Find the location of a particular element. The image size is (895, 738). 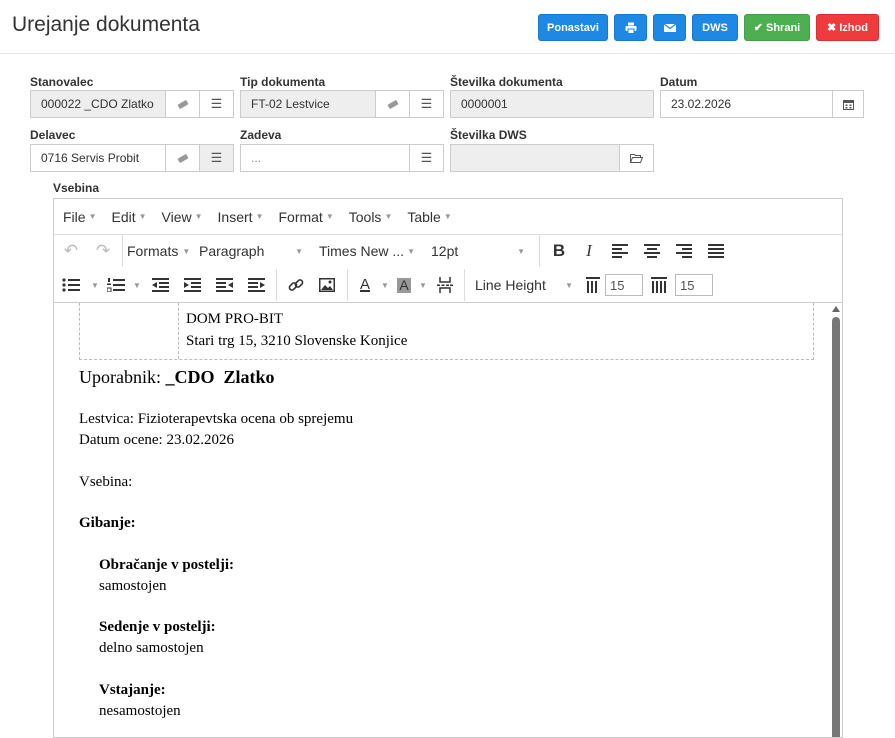

user-name: _CDO Zlatko is located at coordinates (220, 377).